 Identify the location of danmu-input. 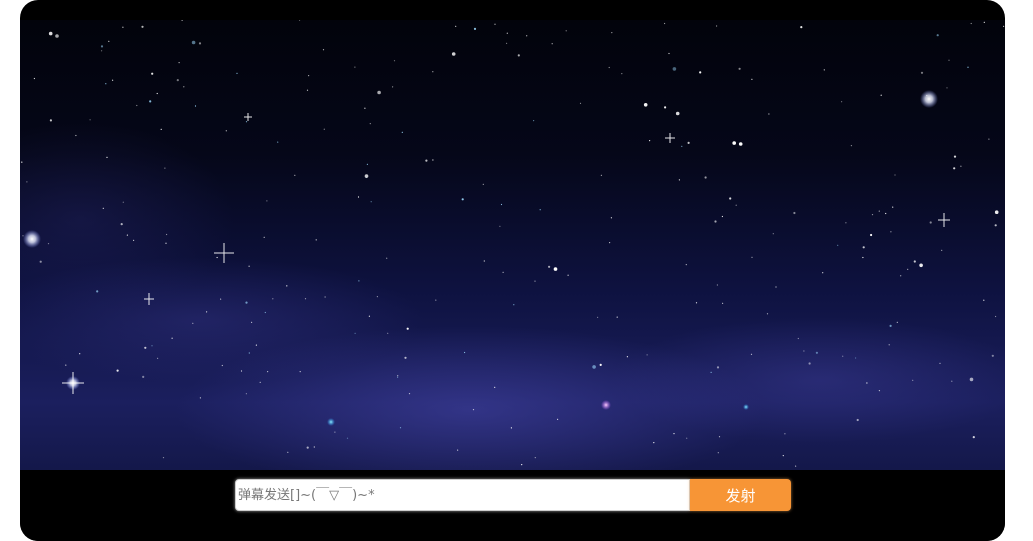
(462, 495).